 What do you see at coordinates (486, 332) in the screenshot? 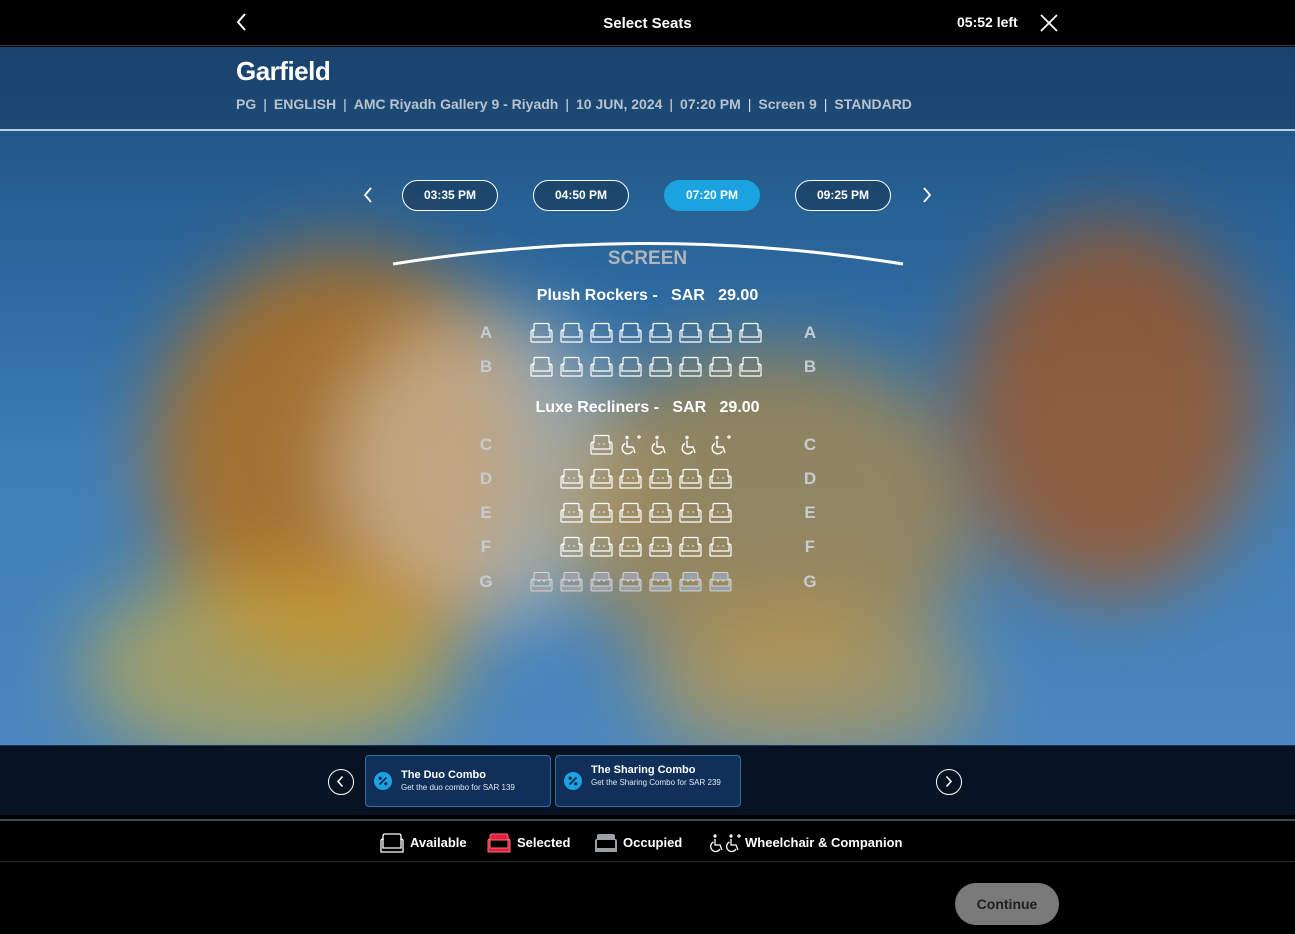
I see `row-label-a-left: A` at bounding box center [486, 332].